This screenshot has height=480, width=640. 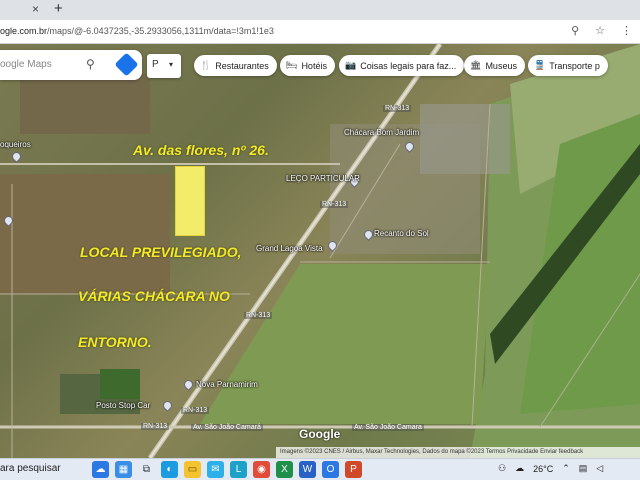 What do you see at coordinates (155, 64) in the screenshot?
I see `pin-select-label: P` at bounding box center [155, 64].